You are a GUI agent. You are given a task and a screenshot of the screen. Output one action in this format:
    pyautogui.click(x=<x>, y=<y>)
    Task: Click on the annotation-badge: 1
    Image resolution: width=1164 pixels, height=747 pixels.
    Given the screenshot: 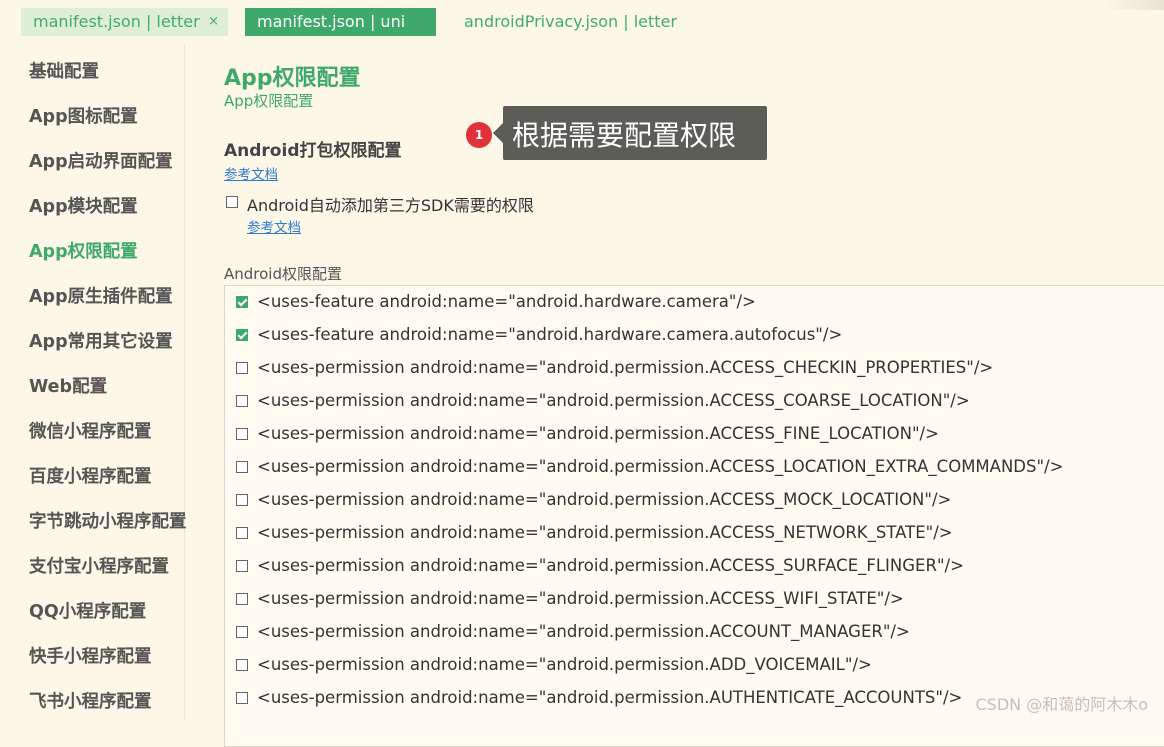 What is the action you would take?
    pyautogui.click(x=479, y=135)
    